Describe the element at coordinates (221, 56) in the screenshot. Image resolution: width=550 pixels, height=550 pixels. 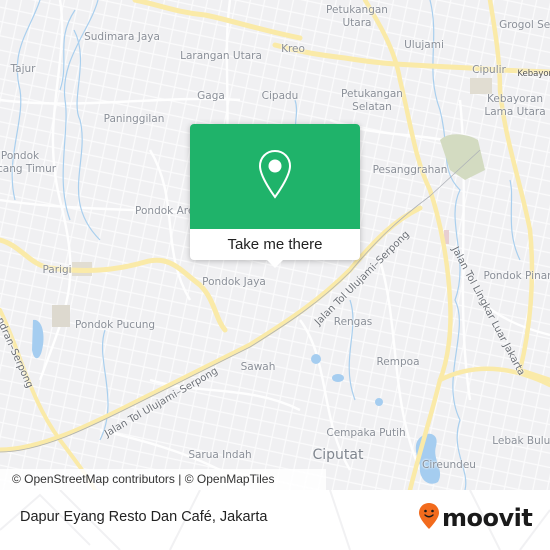
I see `place-label: Larangan Utara` at that location.